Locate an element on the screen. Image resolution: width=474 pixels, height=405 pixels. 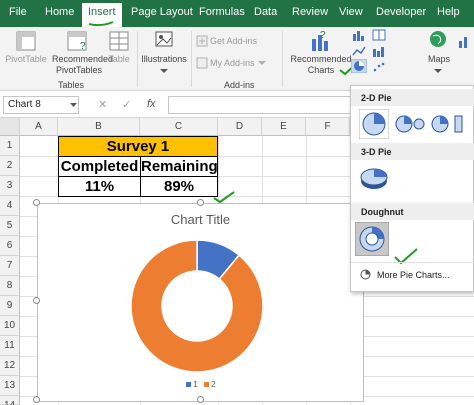
doughnut-plot-area is located at coordinates (197, 306).